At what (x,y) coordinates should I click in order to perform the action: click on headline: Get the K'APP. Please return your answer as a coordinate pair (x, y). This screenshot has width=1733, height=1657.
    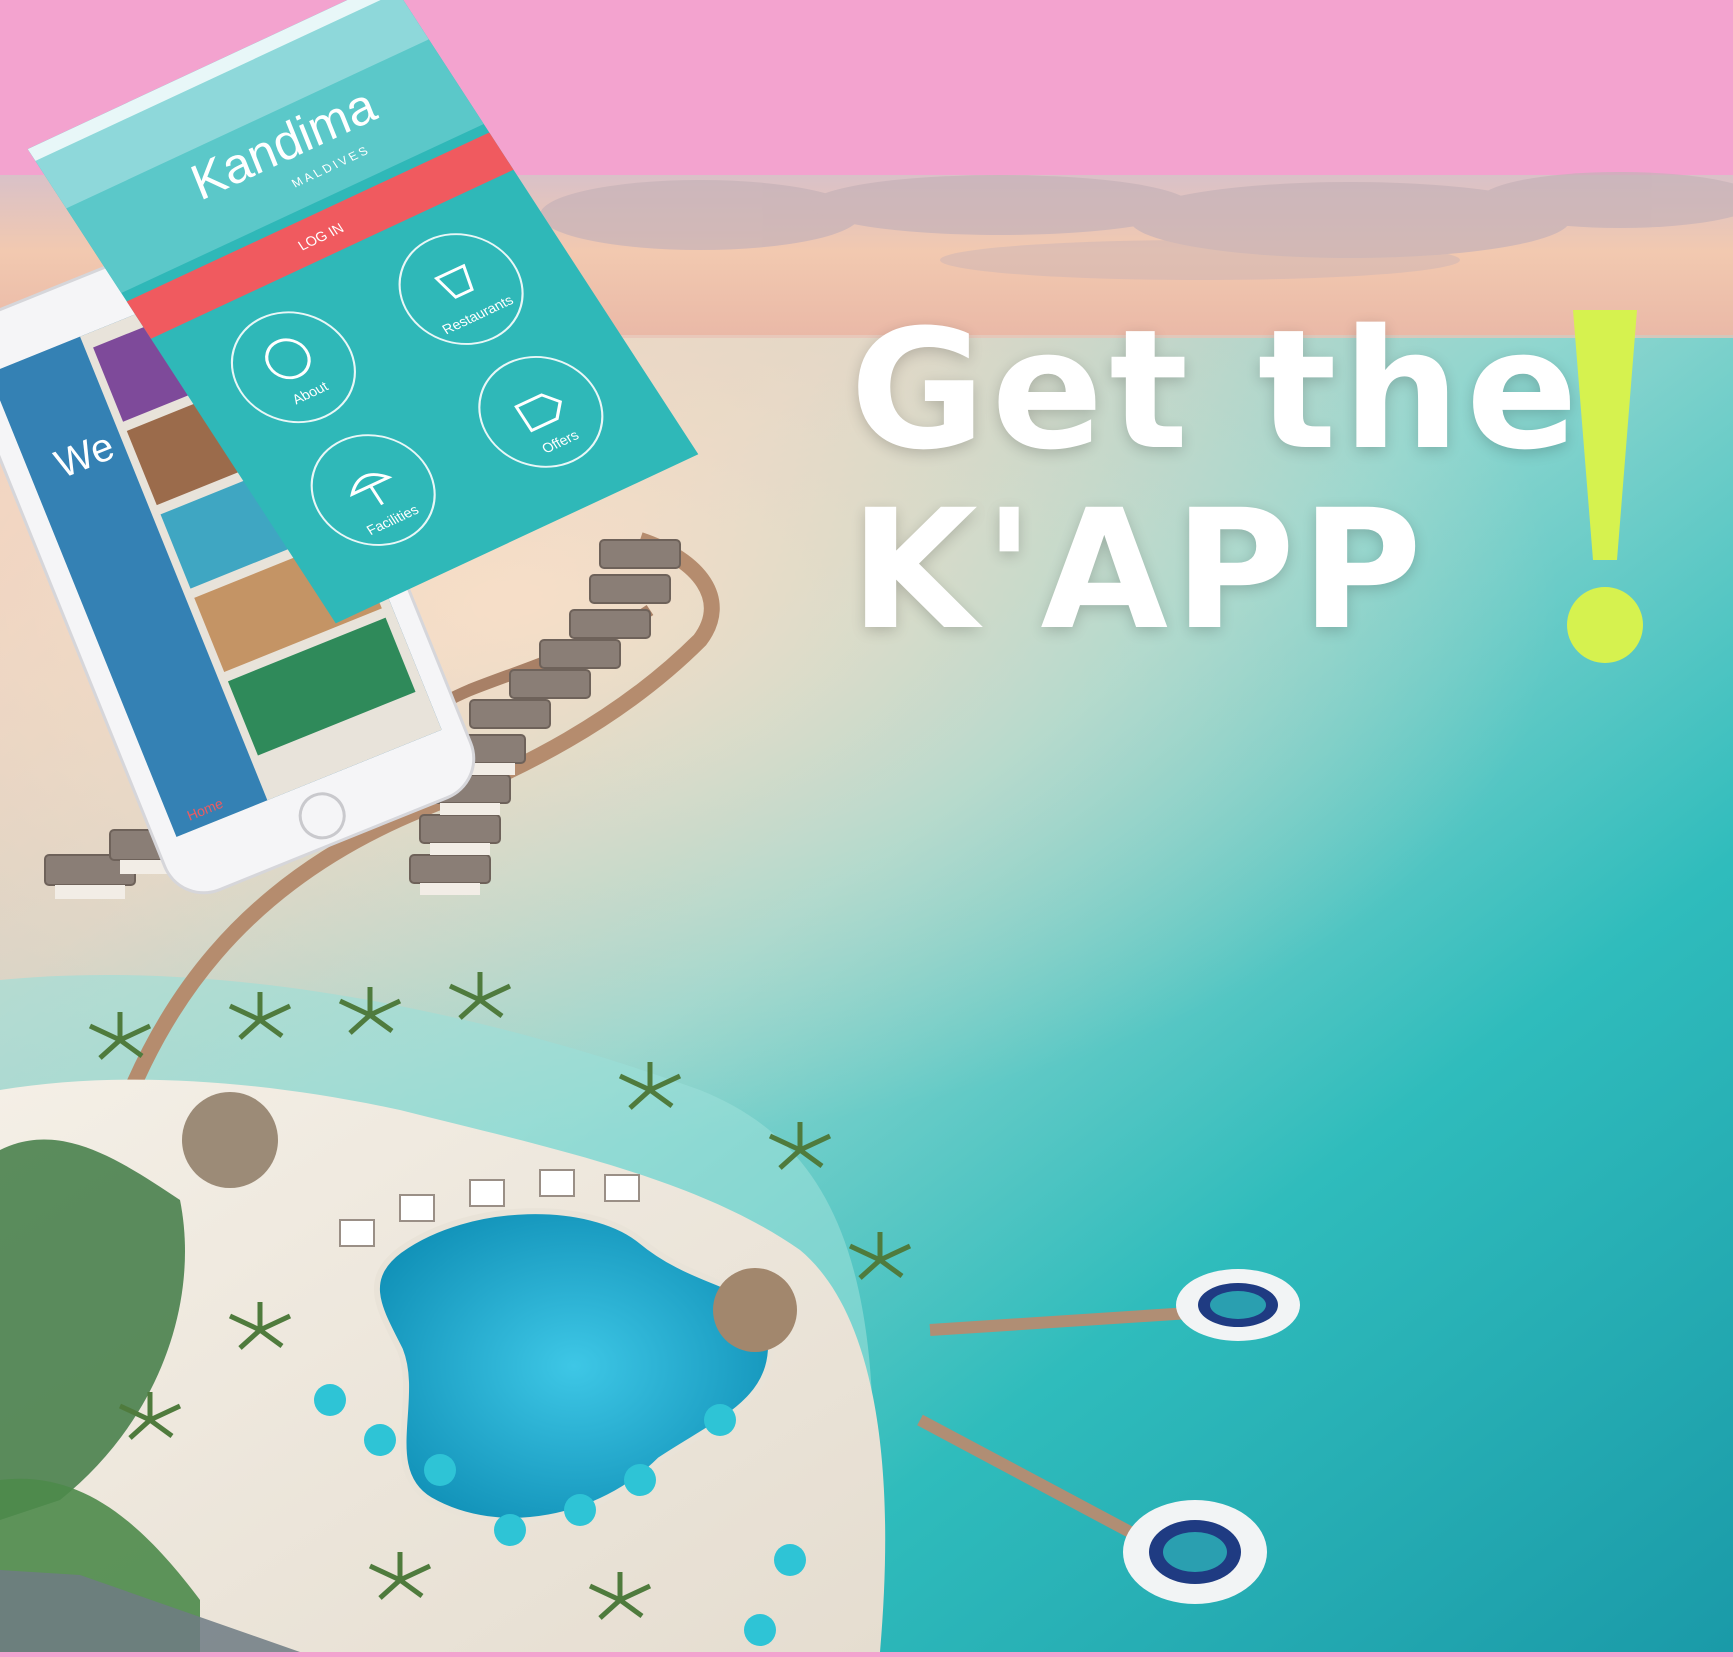
    Looking at the image, I should click on (1217, 480).